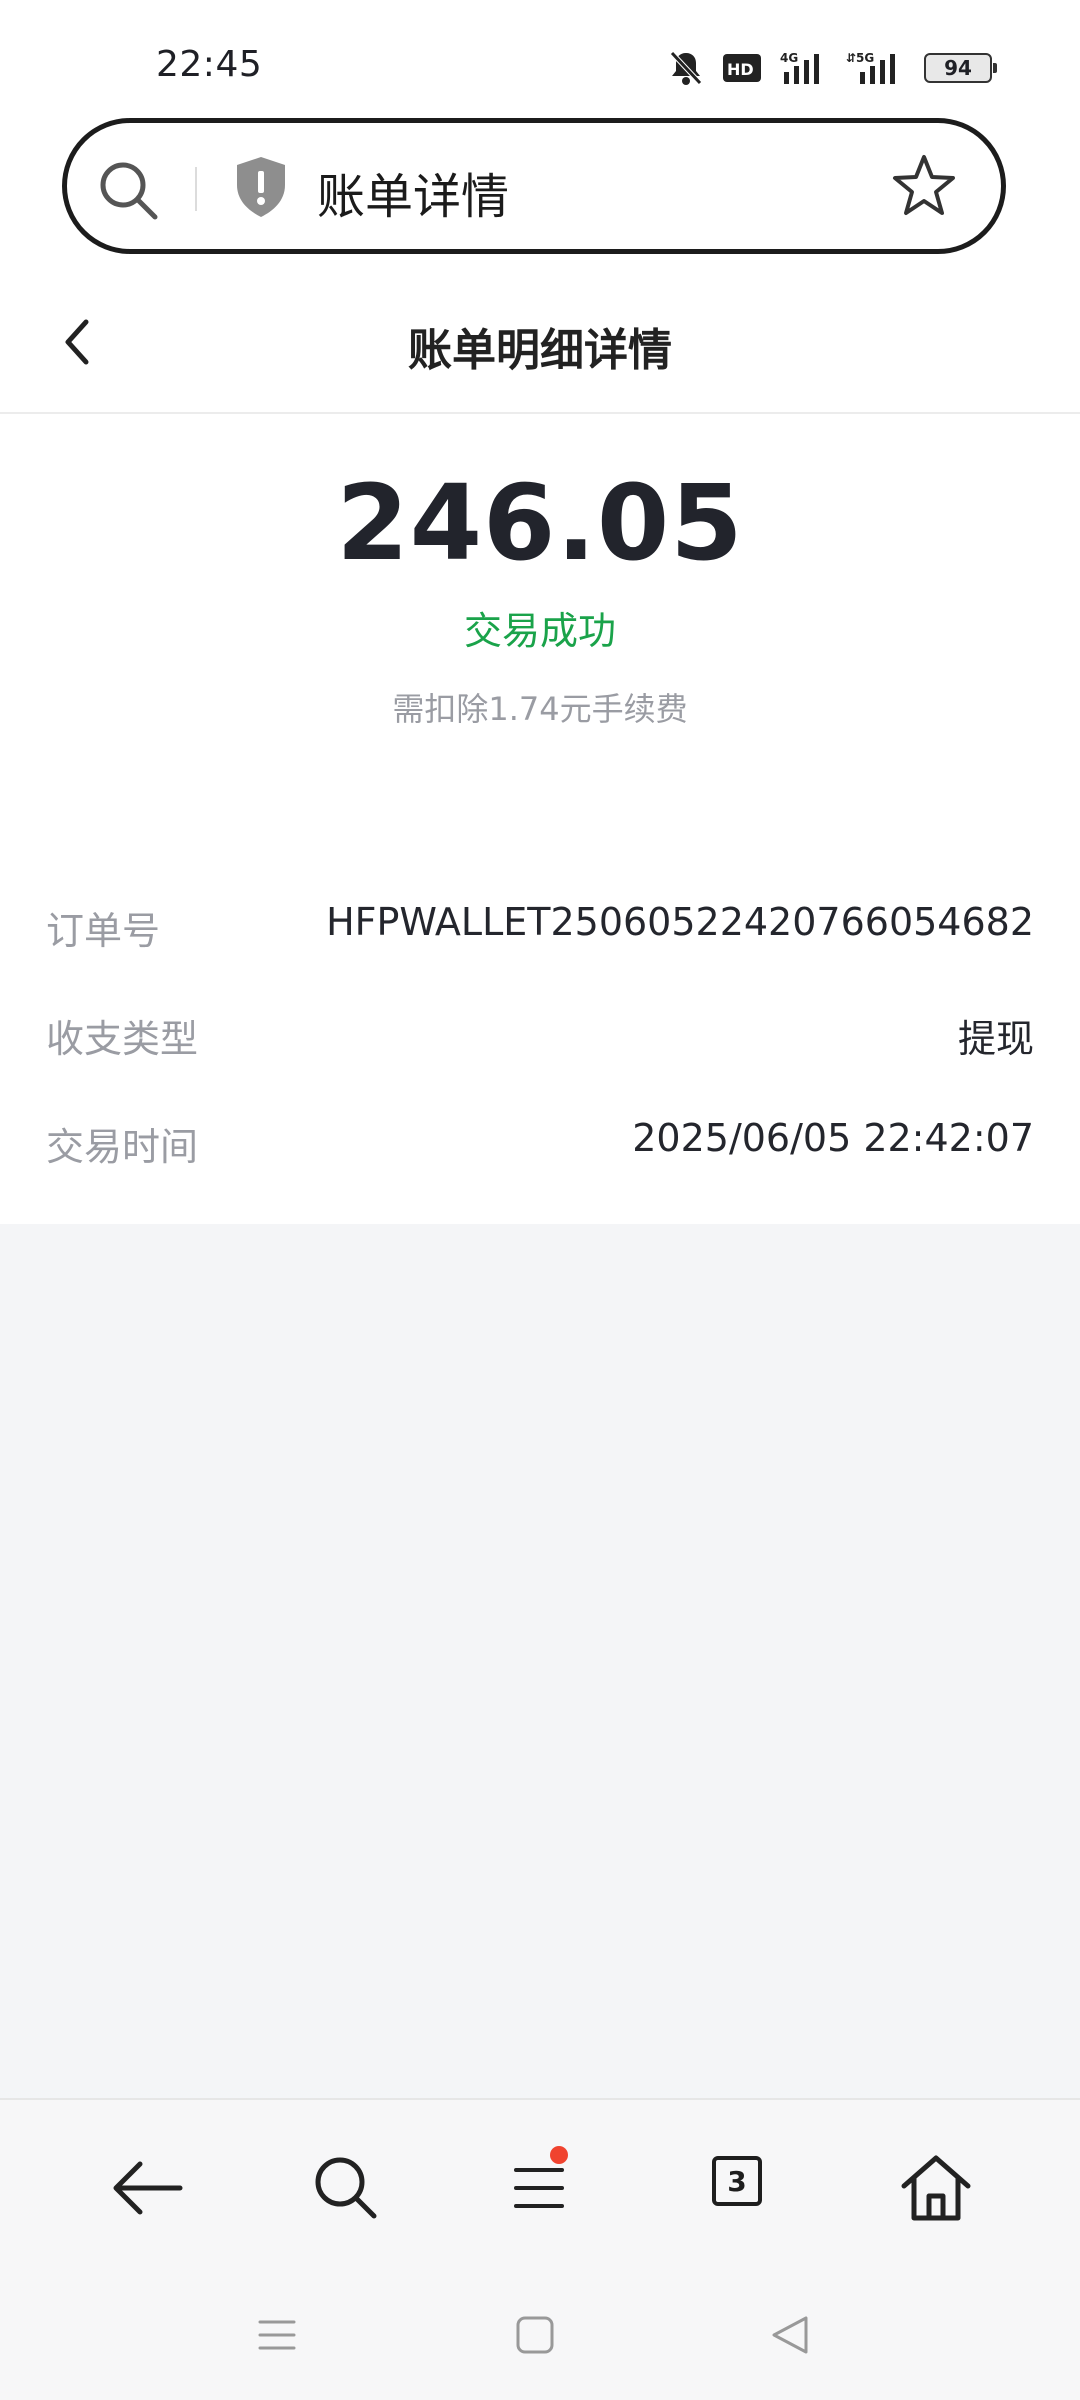 Image resolution: width=1080 pixels, height=2400 pixels. I want to click on notification-dot, so click(559, 2155).